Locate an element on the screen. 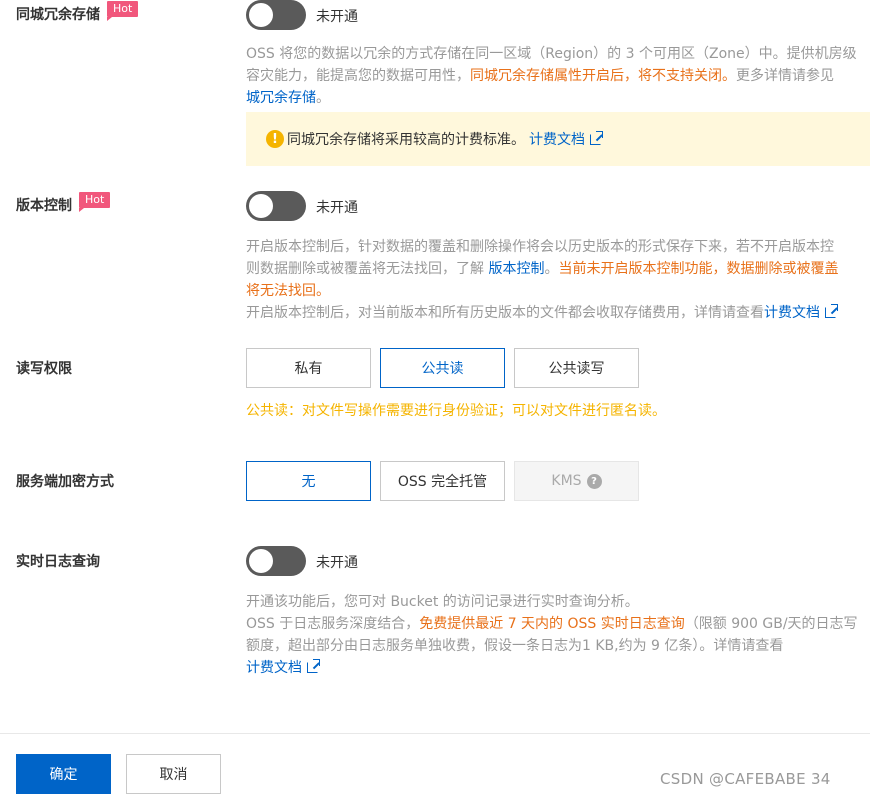 The width and height of the screenshot is (870, 797). realtime-log-label-text: 实时日志查询 is located at coordinates (58, 562).